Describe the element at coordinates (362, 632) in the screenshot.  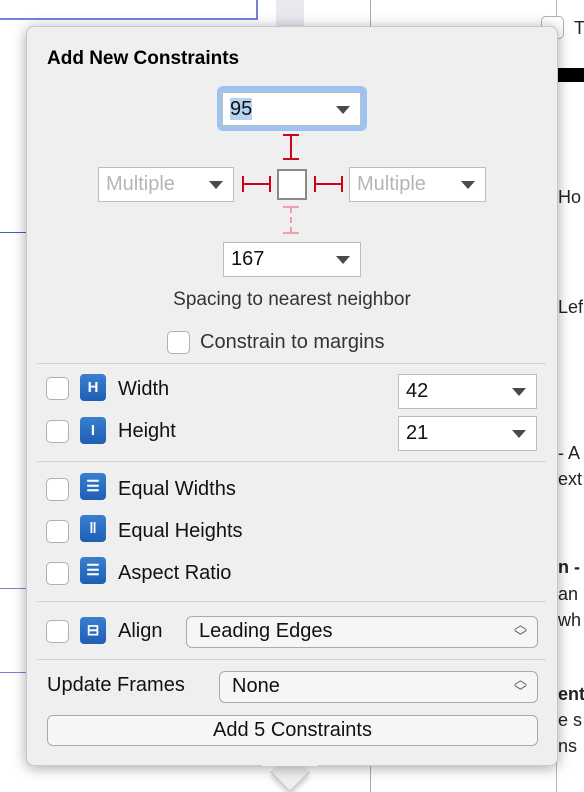
I see `align-popup: Leading Edges ︿ ﹀` at that location.